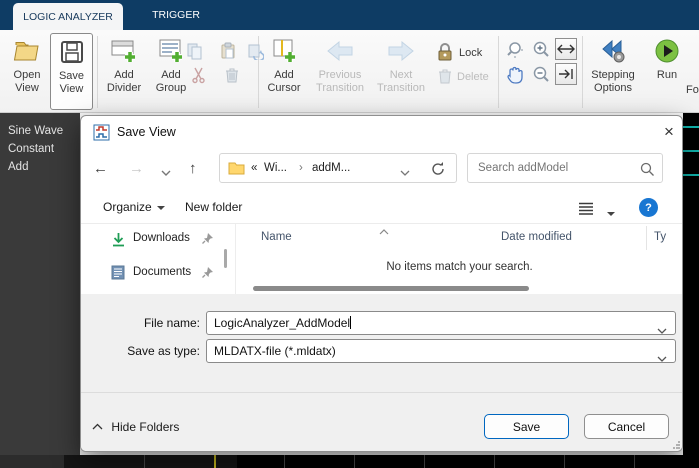  I want to click on stepping-options-button: Stepping Options, so click(613, 71).